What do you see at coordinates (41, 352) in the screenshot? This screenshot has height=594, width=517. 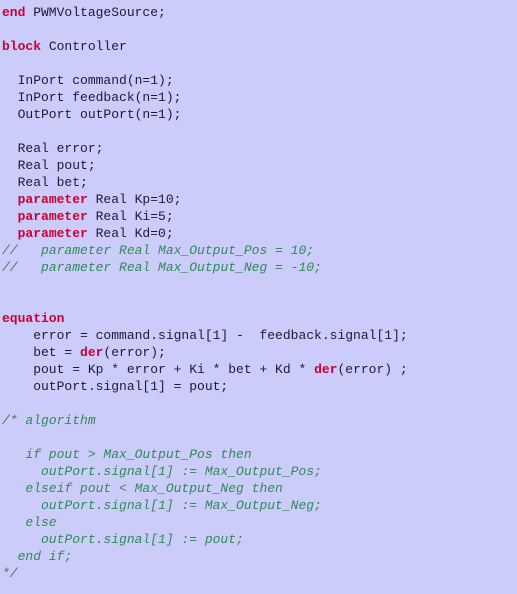 I see `code-token-plain: bet =` at bounding box center [41, 352].